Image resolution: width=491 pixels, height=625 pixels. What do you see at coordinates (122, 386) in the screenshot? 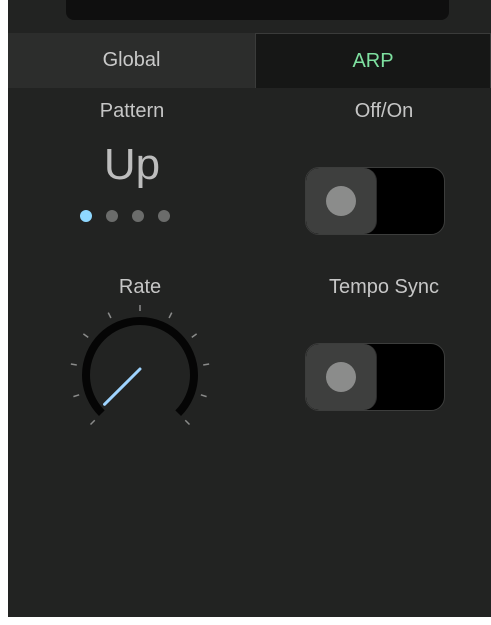
I see `rate-knob-pointer` at bounding box center [122, 386].